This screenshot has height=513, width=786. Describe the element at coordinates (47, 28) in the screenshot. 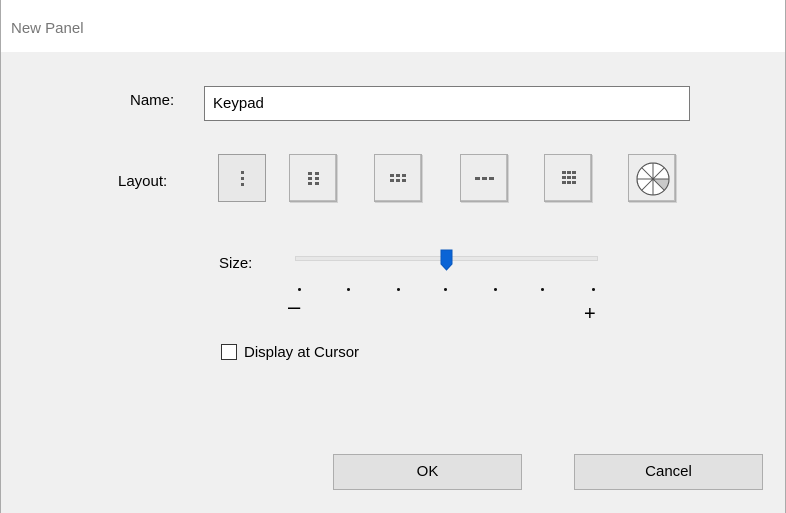

I see `dialog-title: New Panel` at that location.